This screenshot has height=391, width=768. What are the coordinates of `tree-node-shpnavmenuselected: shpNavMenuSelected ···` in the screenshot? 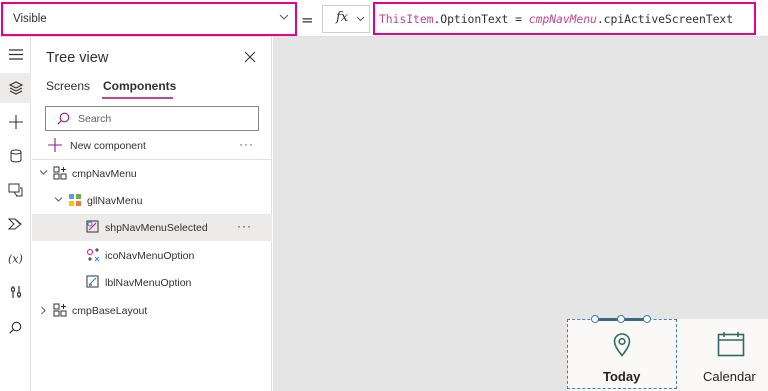 It's located at (152, 227).